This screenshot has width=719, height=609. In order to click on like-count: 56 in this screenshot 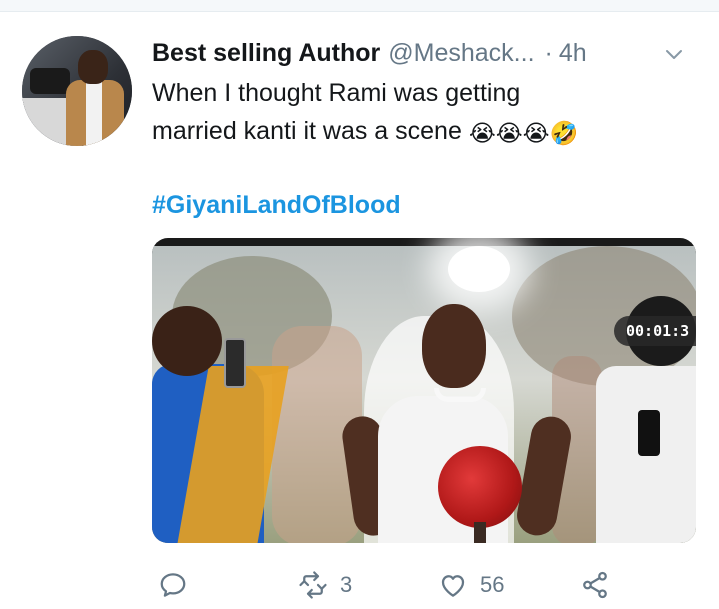, I will do `click(492, 584)`.